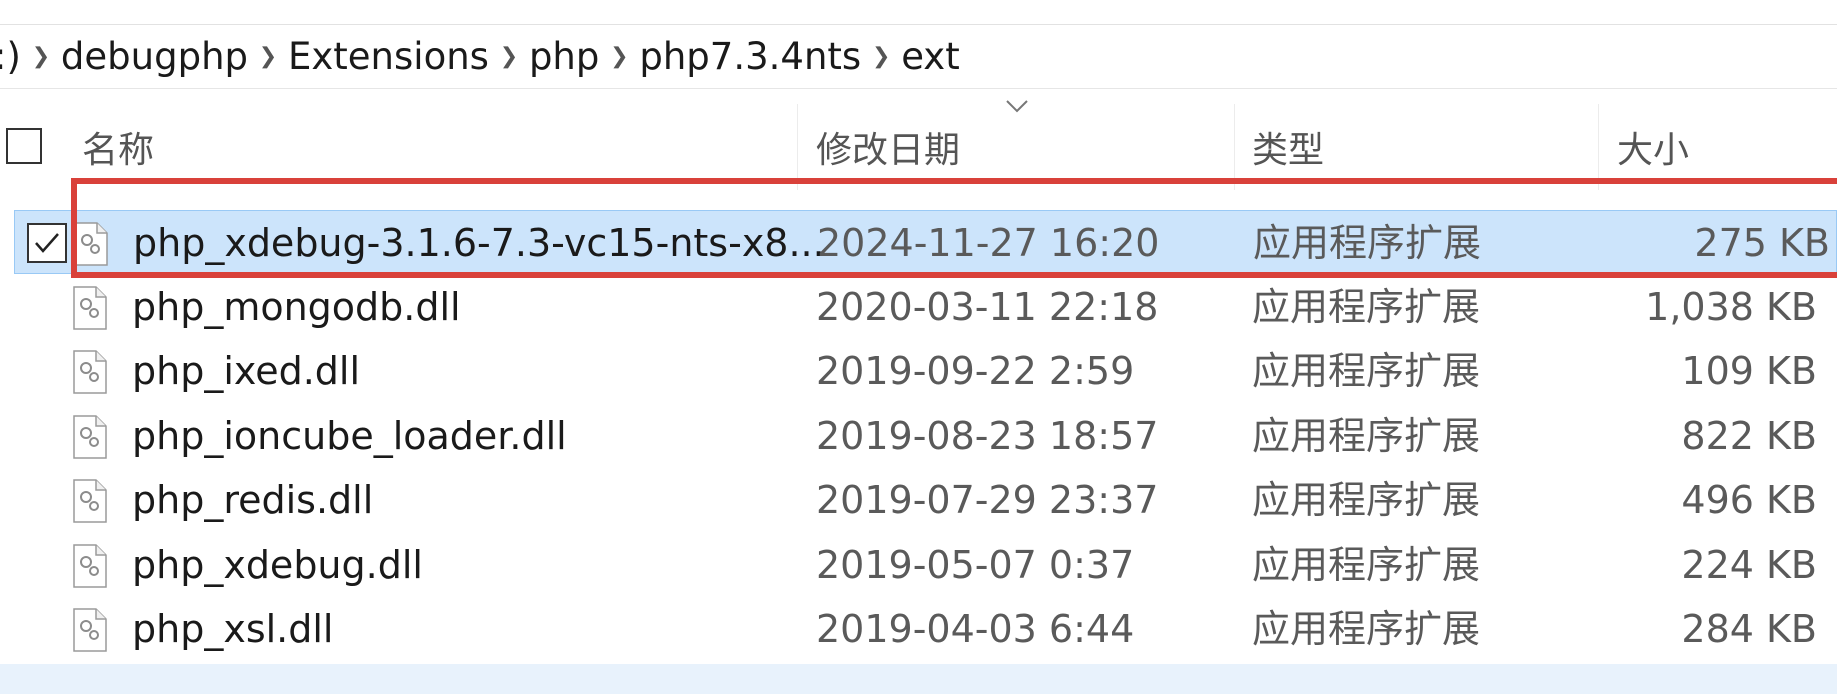 The height and width of the screenshot is (694, 1837). What do you see at coordinates (253, 500) in the screenshot?
I see `file-name: php_redis.dll` at bounding box center [253, 500].